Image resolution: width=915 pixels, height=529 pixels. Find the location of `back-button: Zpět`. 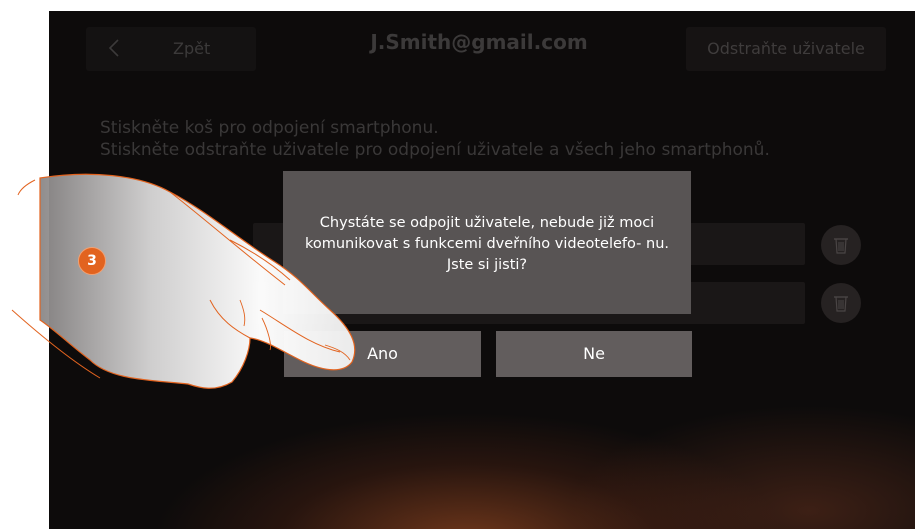

back-button: Zpět is located at coordinates (171, 49).